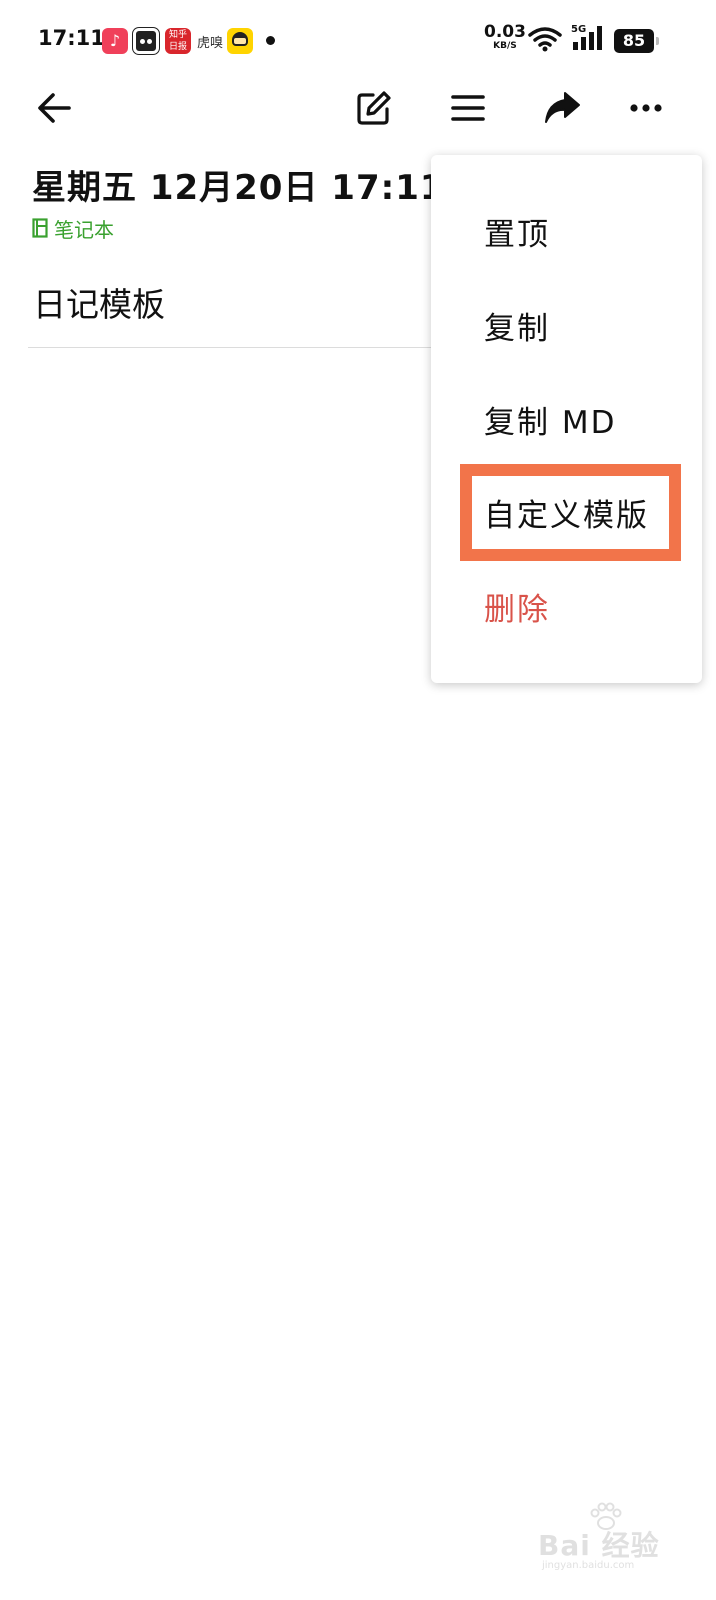 This screenshot has width=716, height=1600. Describe the element at coordinates (505, 32) in the screenshot. I see `network-speed-value: 0.03` at that location.